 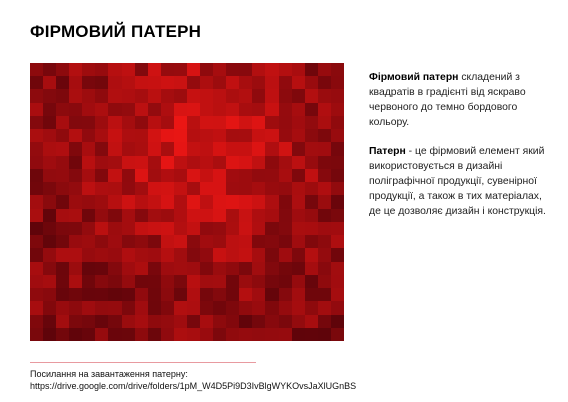 I want to click on download-label: Посилання на завантаження патерну:, so click(x=109, y=374).